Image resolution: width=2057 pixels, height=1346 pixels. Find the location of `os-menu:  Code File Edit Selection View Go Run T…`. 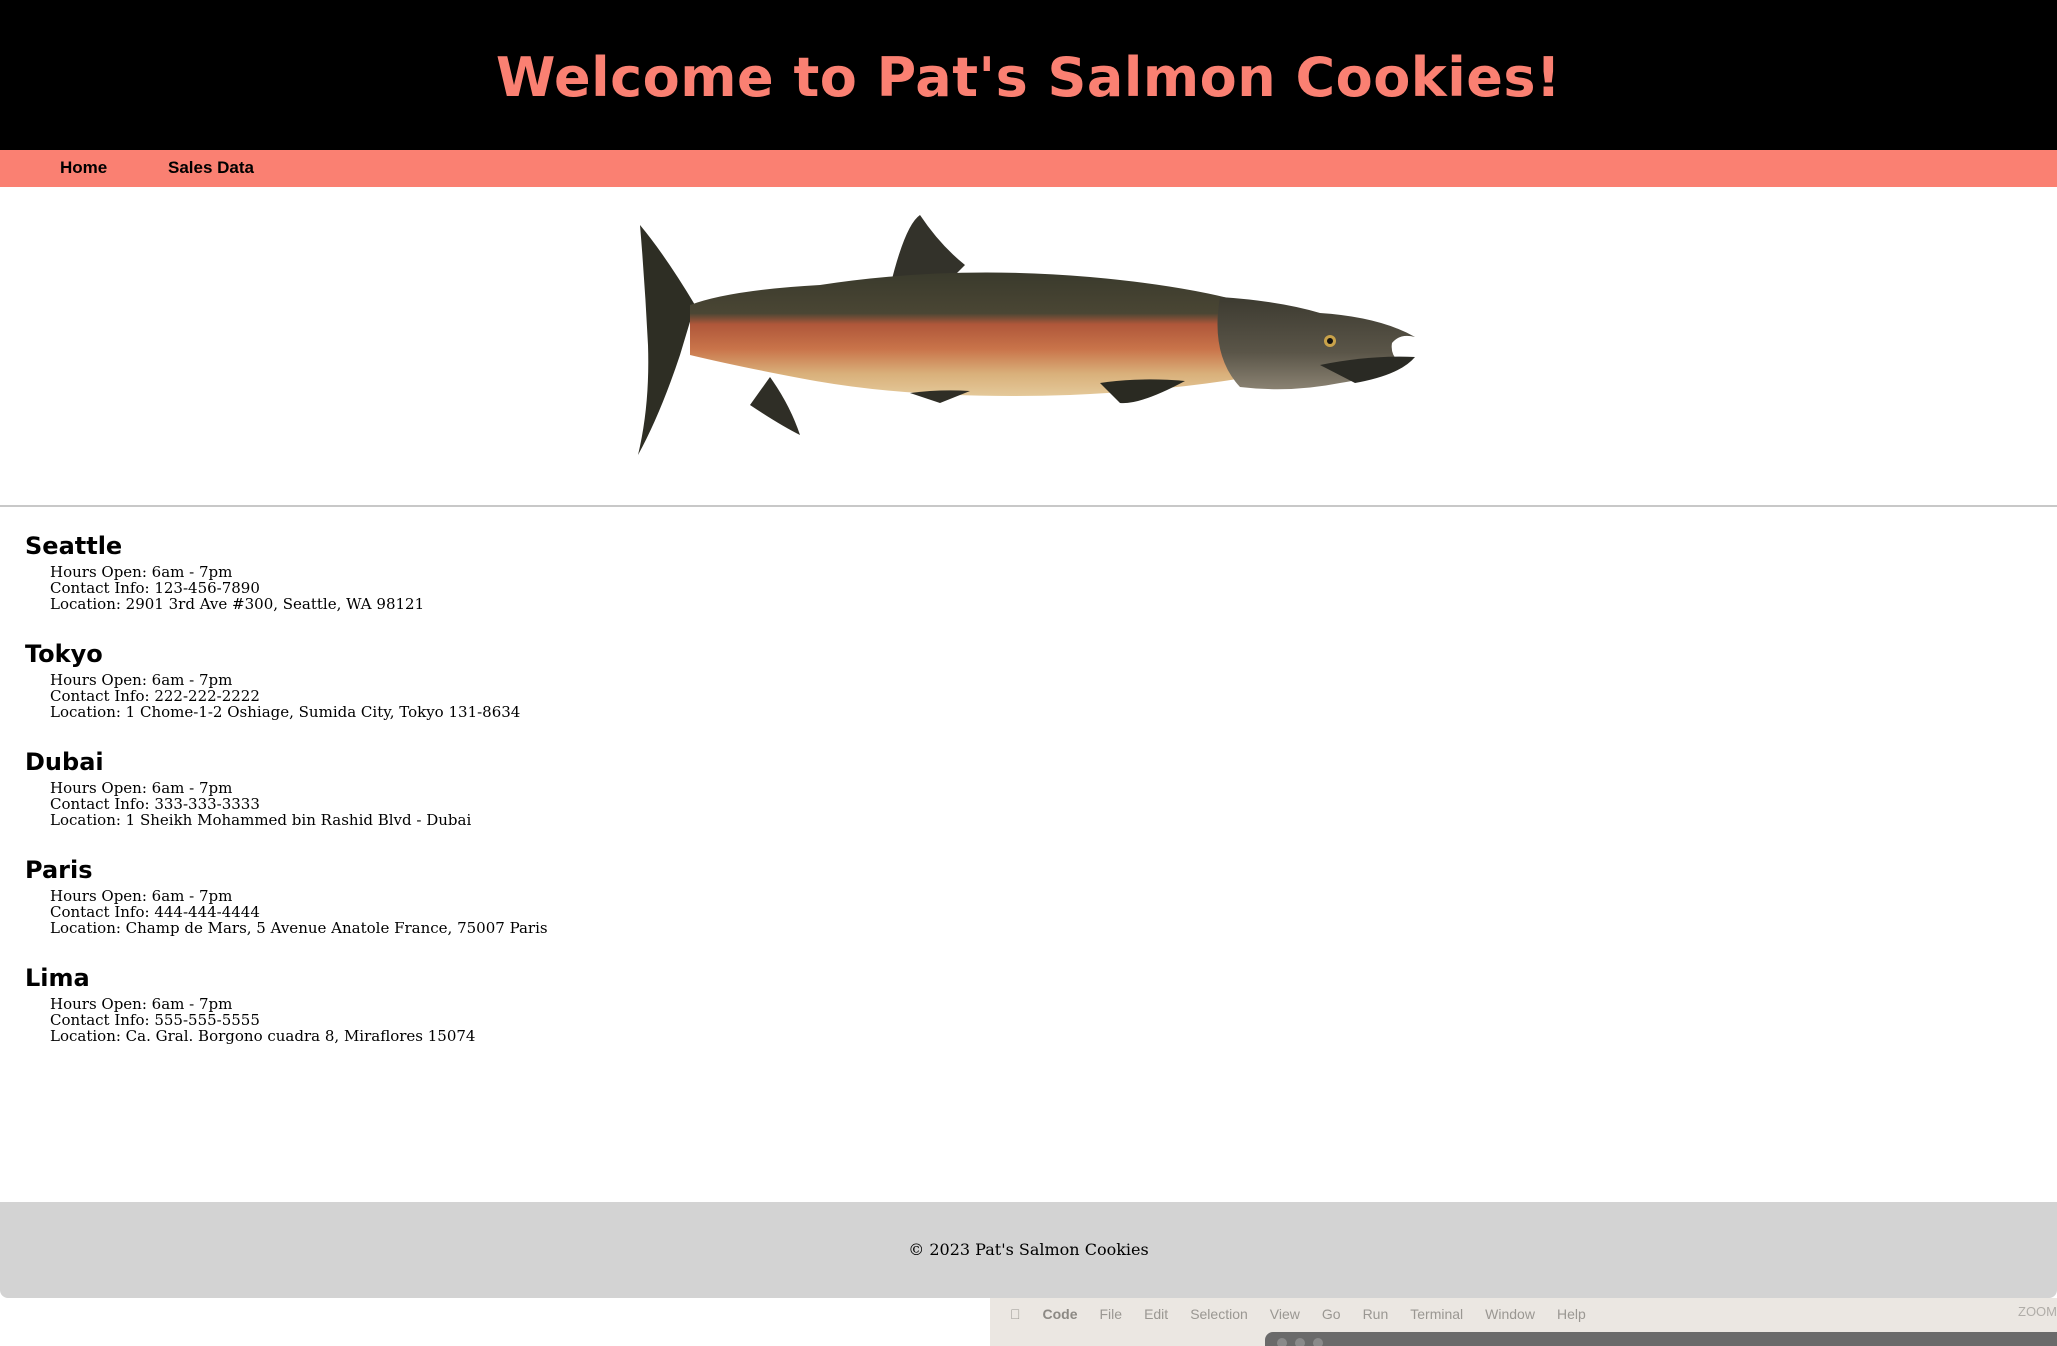

os-menu:  Code File Edit Selection View Go Run T… is located at coordinates (1309, 1314).